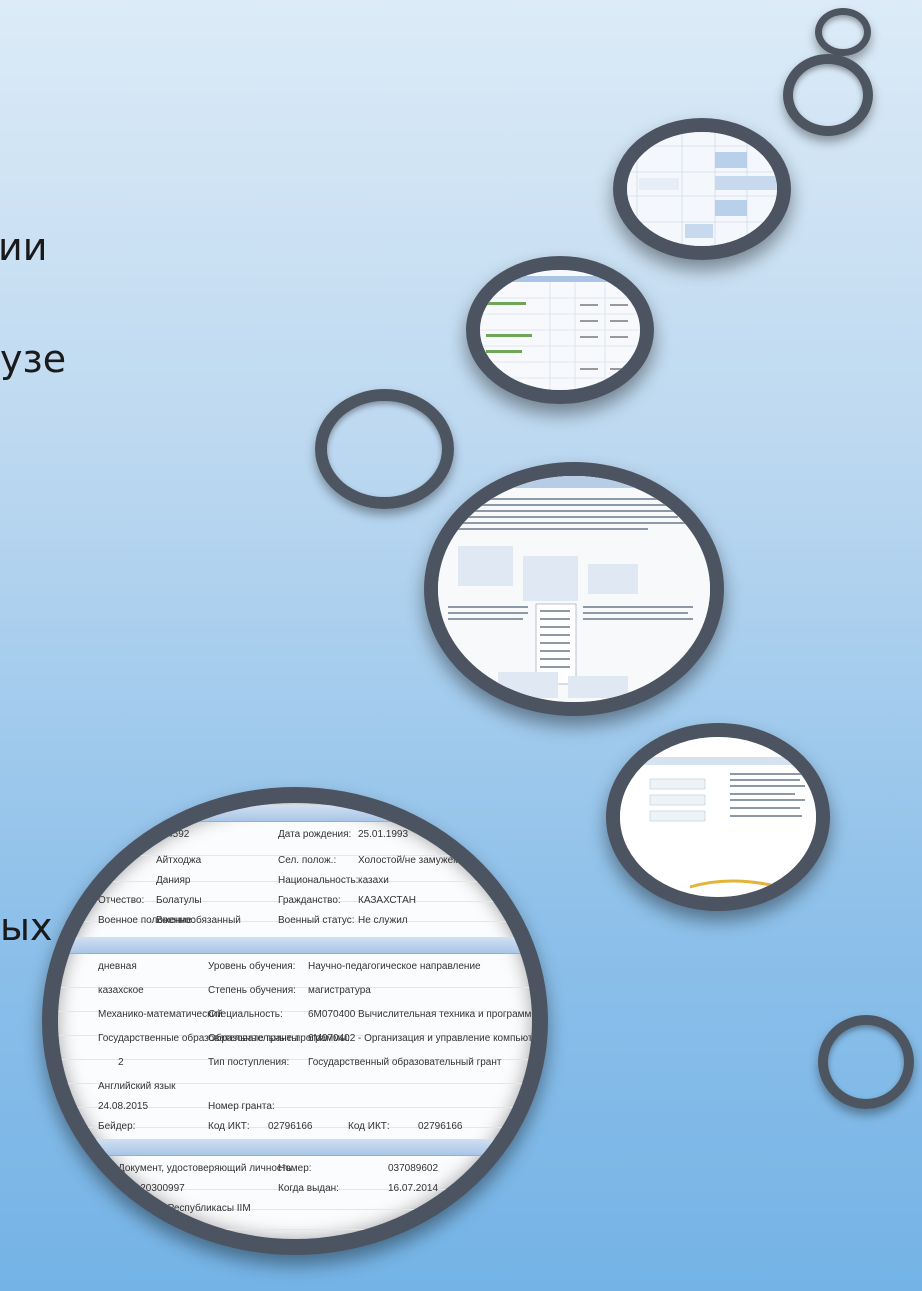 The height and width of the screenshot is (1291, 922). Describe the element at coordinates (121, 990) in the screenshot. I see `form-value: казахское` at that location.